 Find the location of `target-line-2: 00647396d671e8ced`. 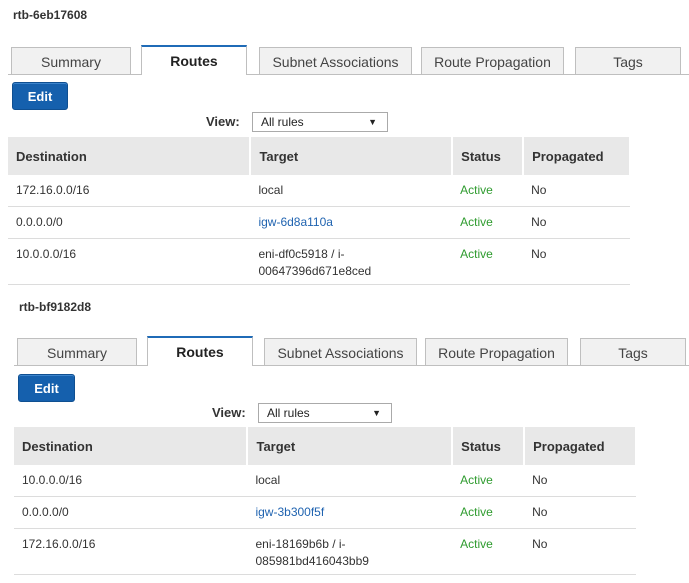

target-line-2: 00647396d671e8ced is located at coordinates (315, 271).